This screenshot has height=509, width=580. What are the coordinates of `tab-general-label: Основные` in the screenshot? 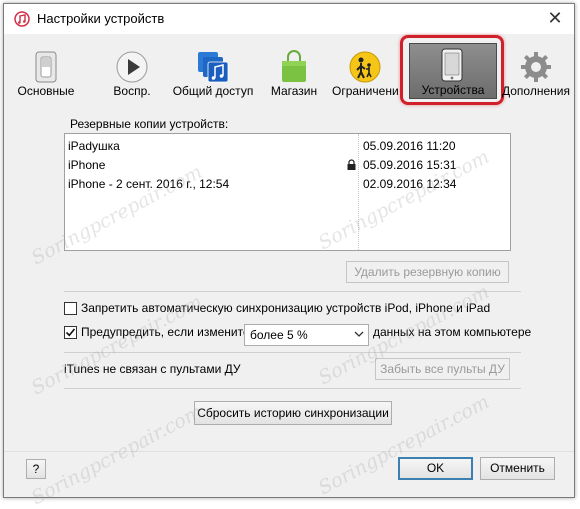 It's located at (46, 91).